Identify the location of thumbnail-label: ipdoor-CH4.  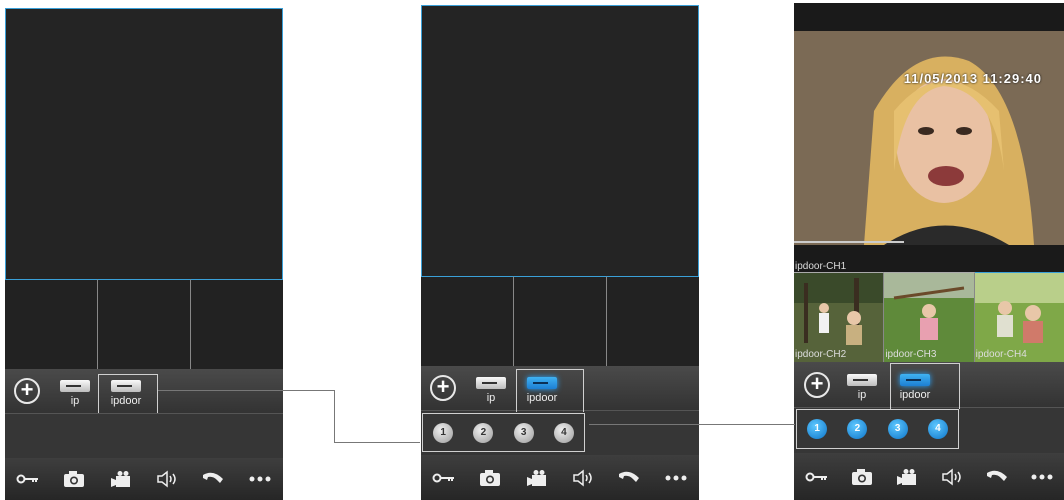
(1001, 354).